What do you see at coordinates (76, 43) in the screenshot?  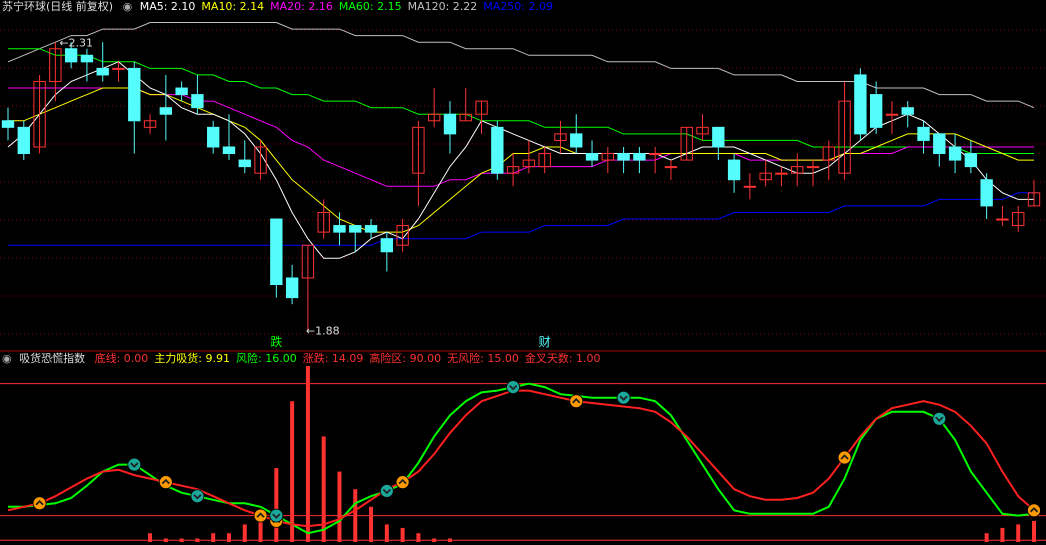 I see `high-price-label: ←2.31` at bounding box center [76, 43].